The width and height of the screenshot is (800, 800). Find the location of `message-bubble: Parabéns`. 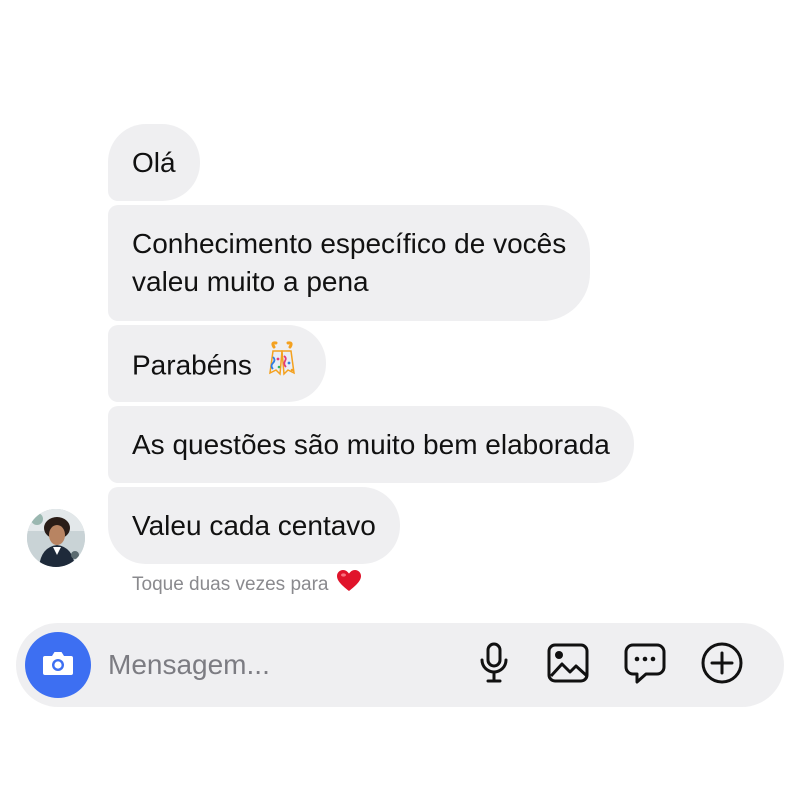

message-bubble: Parabéns is located at coordinates (217, 363).